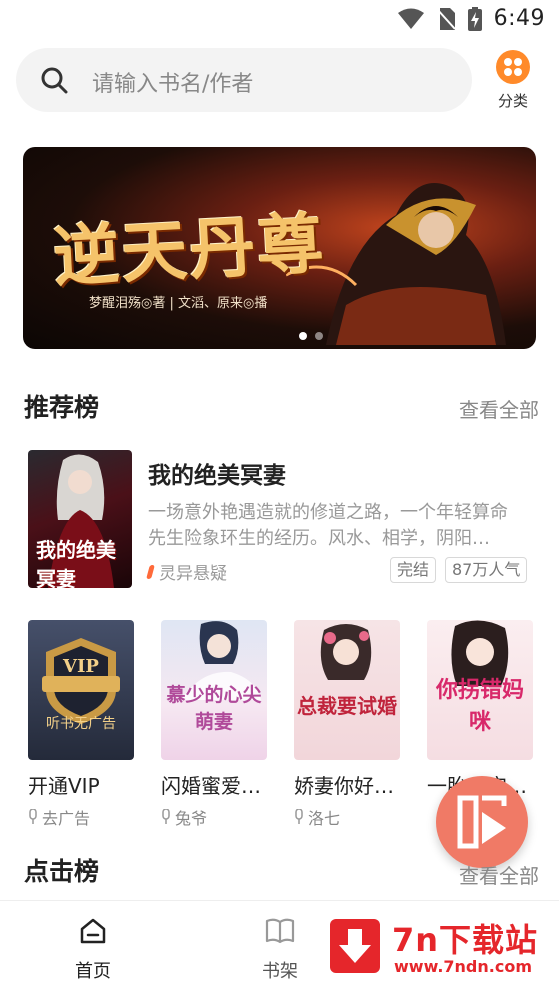 The image size is (559, 993). I want to click on banner-subtitle: 梦醒泪殇◎著 | 文滔、原来◎播, so click(178, 303).